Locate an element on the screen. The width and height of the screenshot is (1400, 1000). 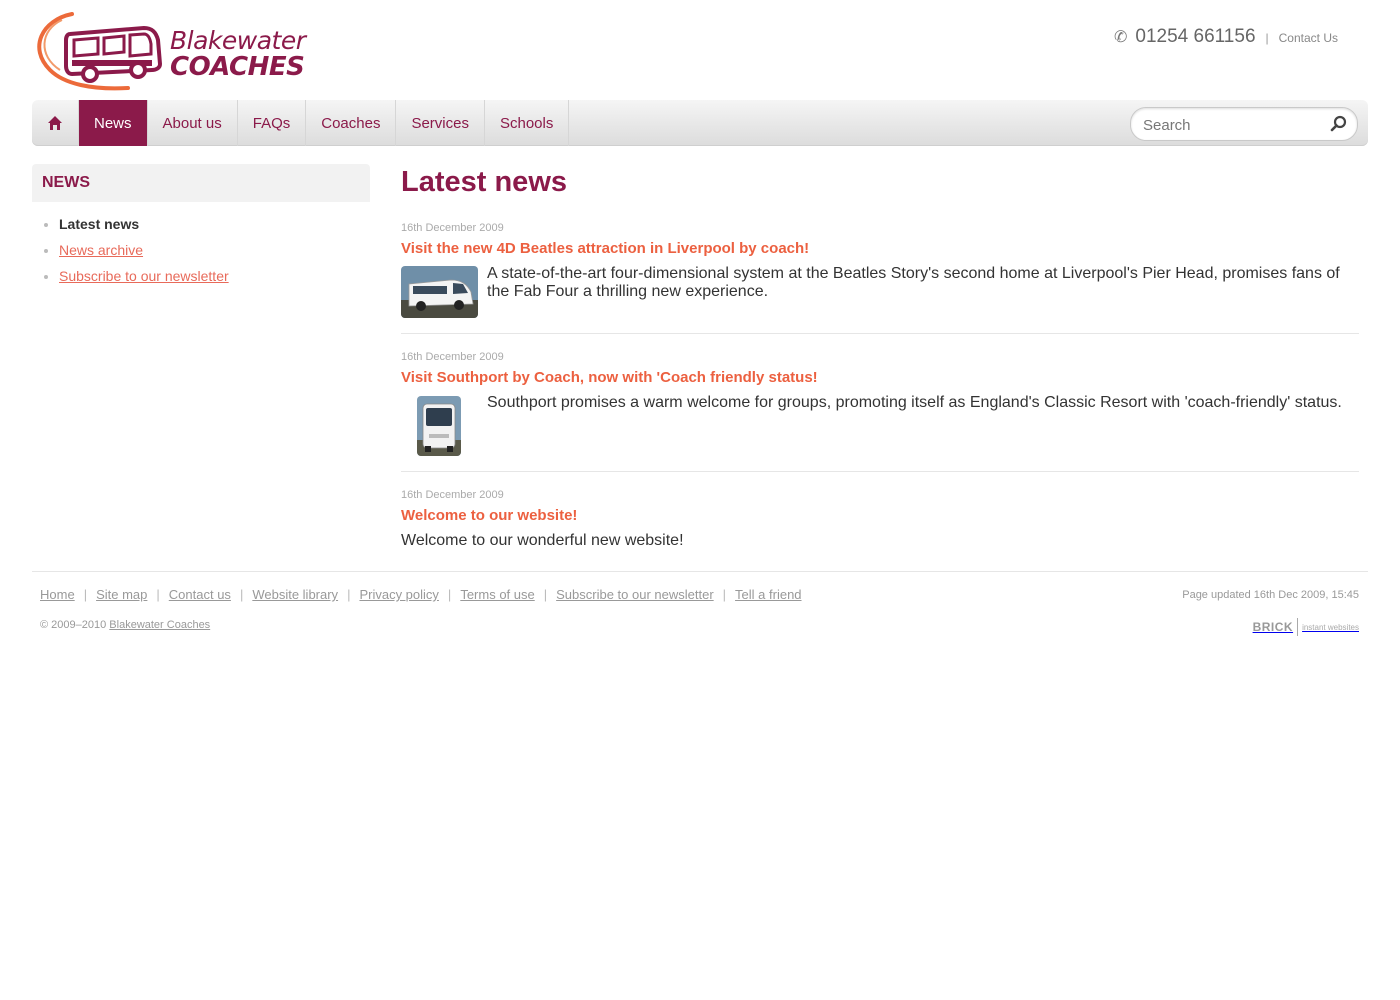
phone-number: 01254 661156 is located at coordinates (1195, 36).